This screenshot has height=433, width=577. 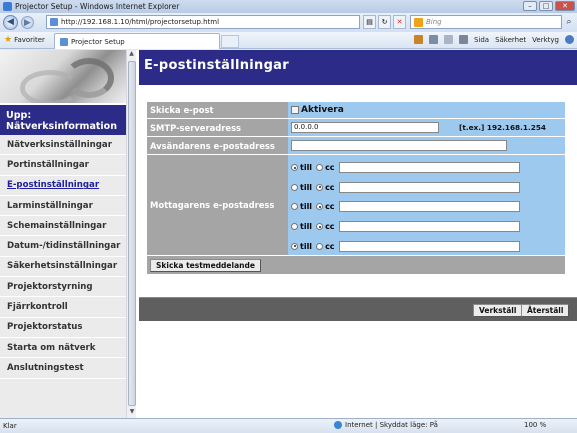 What do you see at coordinates (7, 6) in the screenshot?
I see `ie-icon` at bounding box center [7, 6].